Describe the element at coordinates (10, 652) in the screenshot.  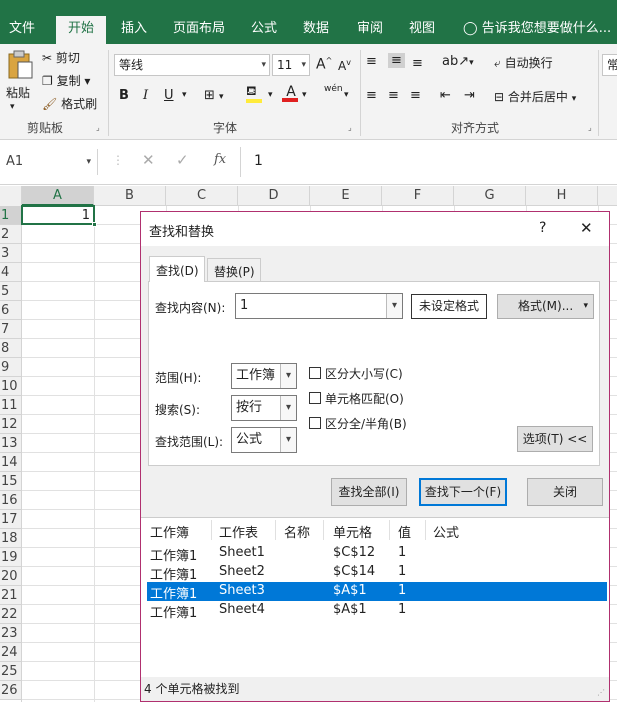
I see `row-header-24: 24` at that location.